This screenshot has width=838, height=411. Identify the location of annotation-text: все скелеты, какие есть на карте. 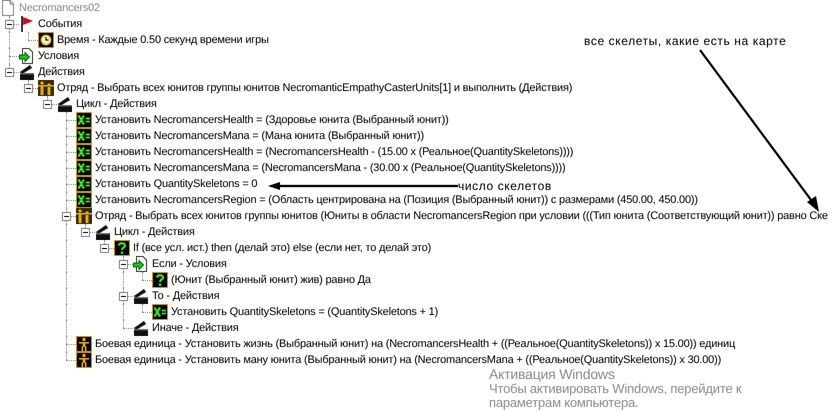
(685, 41).